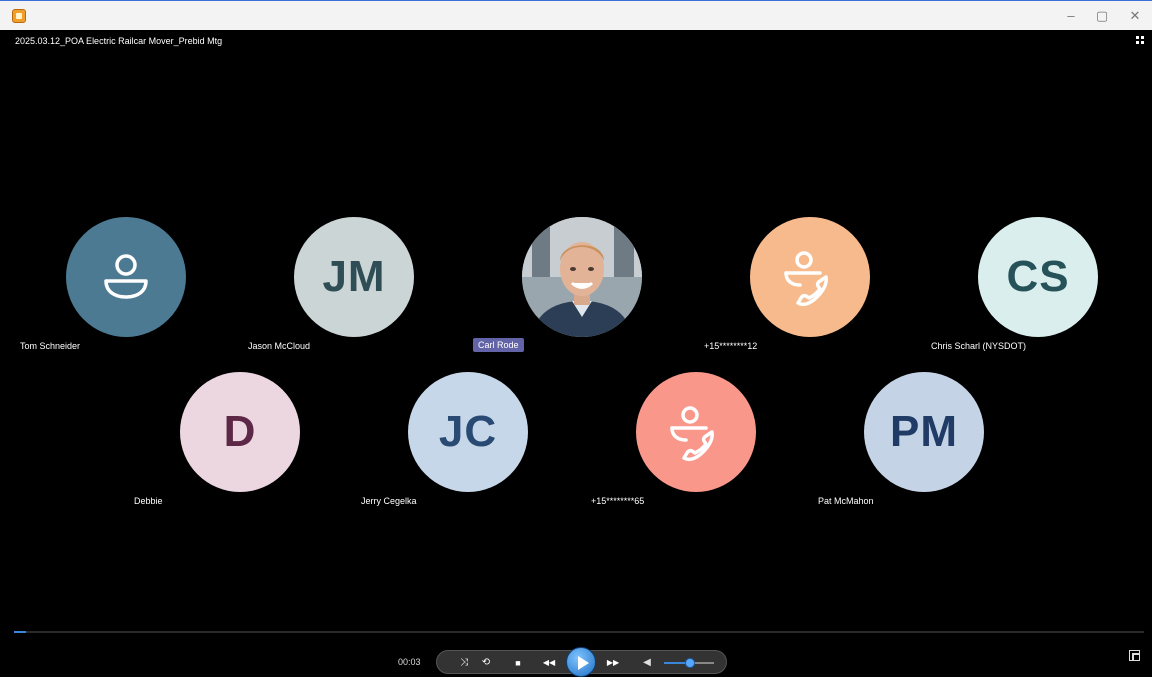 Image resolution: width=1152 pixels, height=677 pixels. I want to click on shuffle-button: ⤨, so click(464, 663).